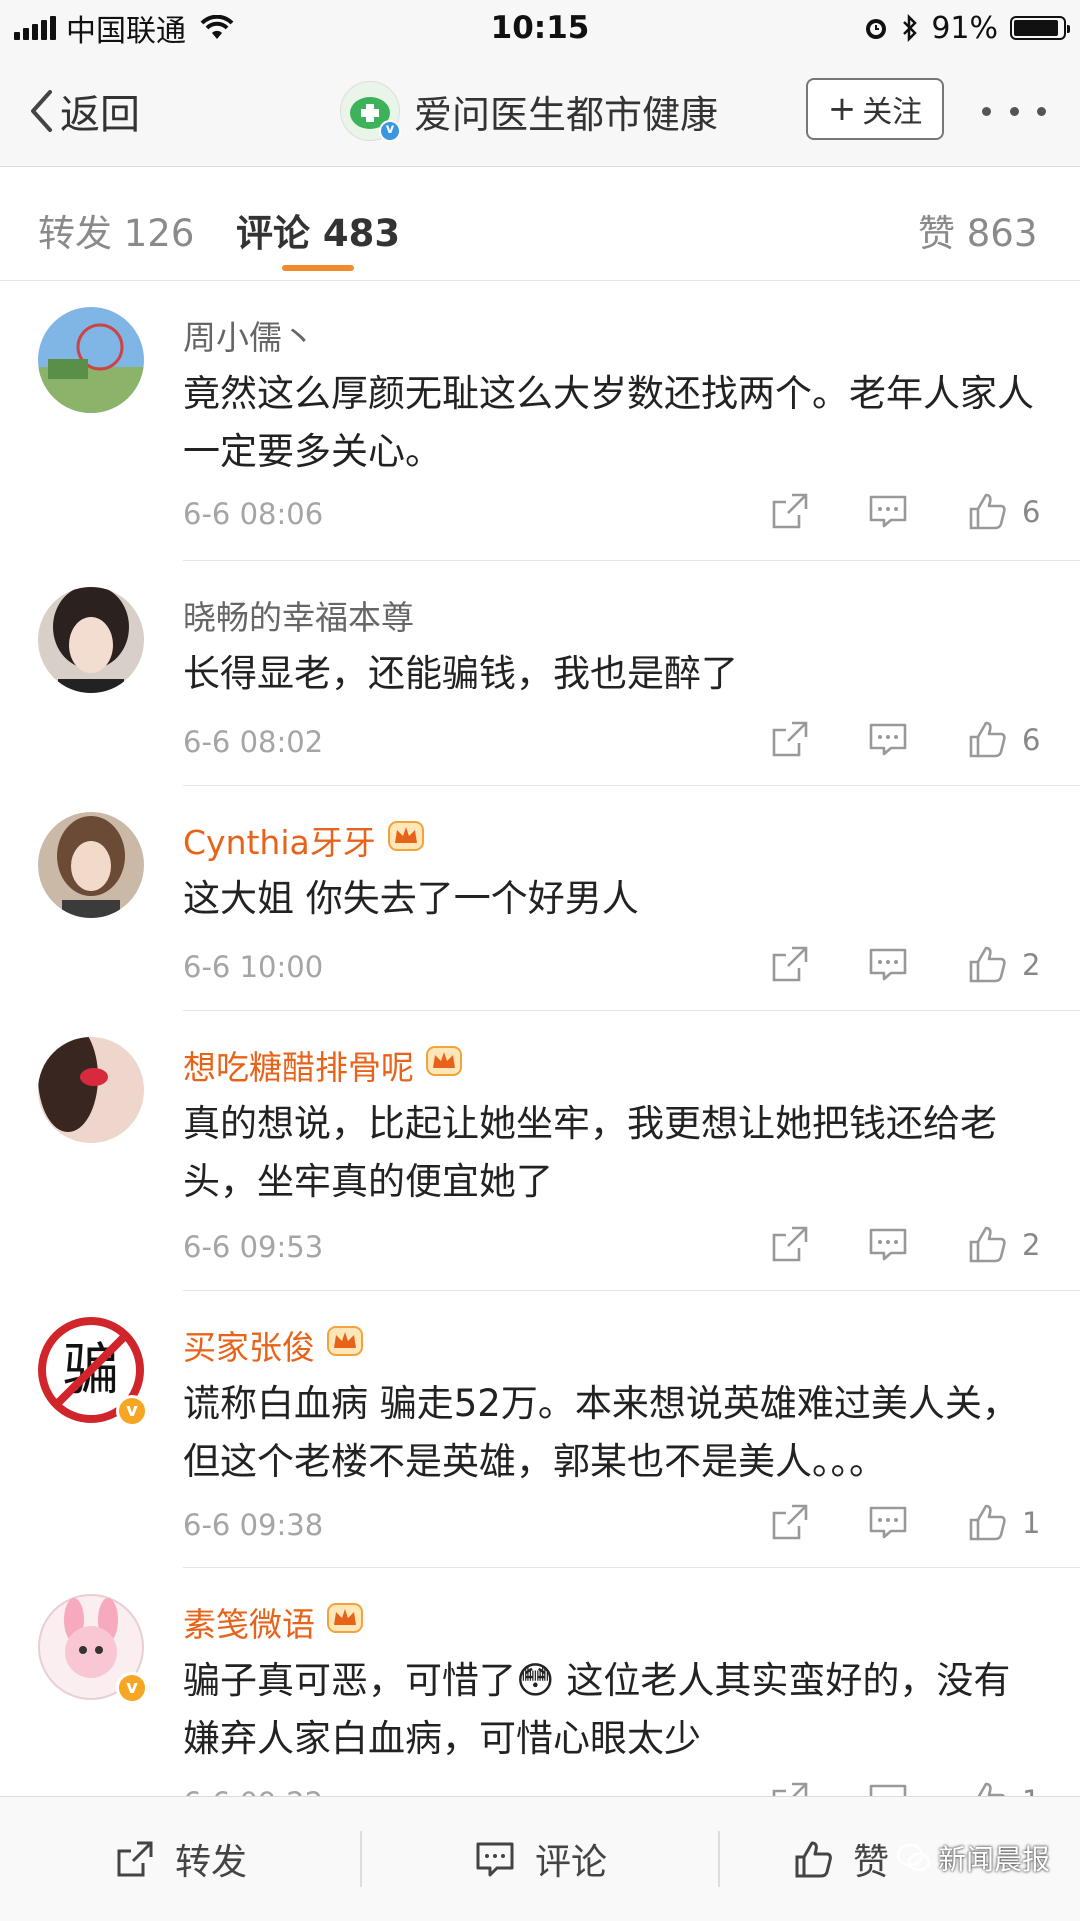 The height and width of the screenshot is (1921, 1080). What do you see at coordinates (411, 898) in the screenshot?
I see `comment-text: 这大姐 你失去了一个好男人` at bounding box center [411, 898].